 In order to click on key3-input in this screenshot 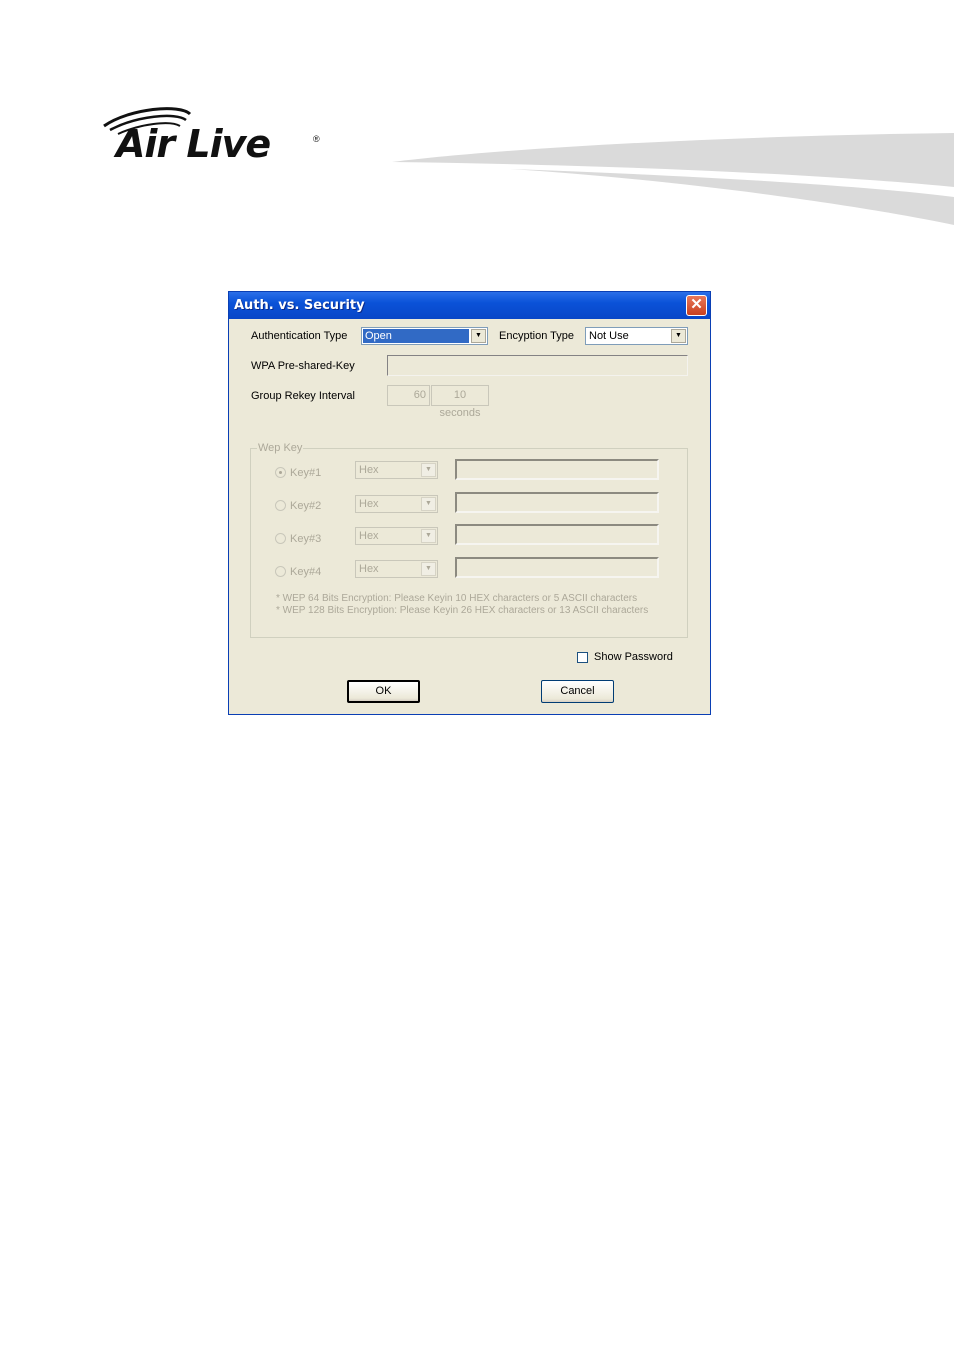, I will do `click(557, 534)`.